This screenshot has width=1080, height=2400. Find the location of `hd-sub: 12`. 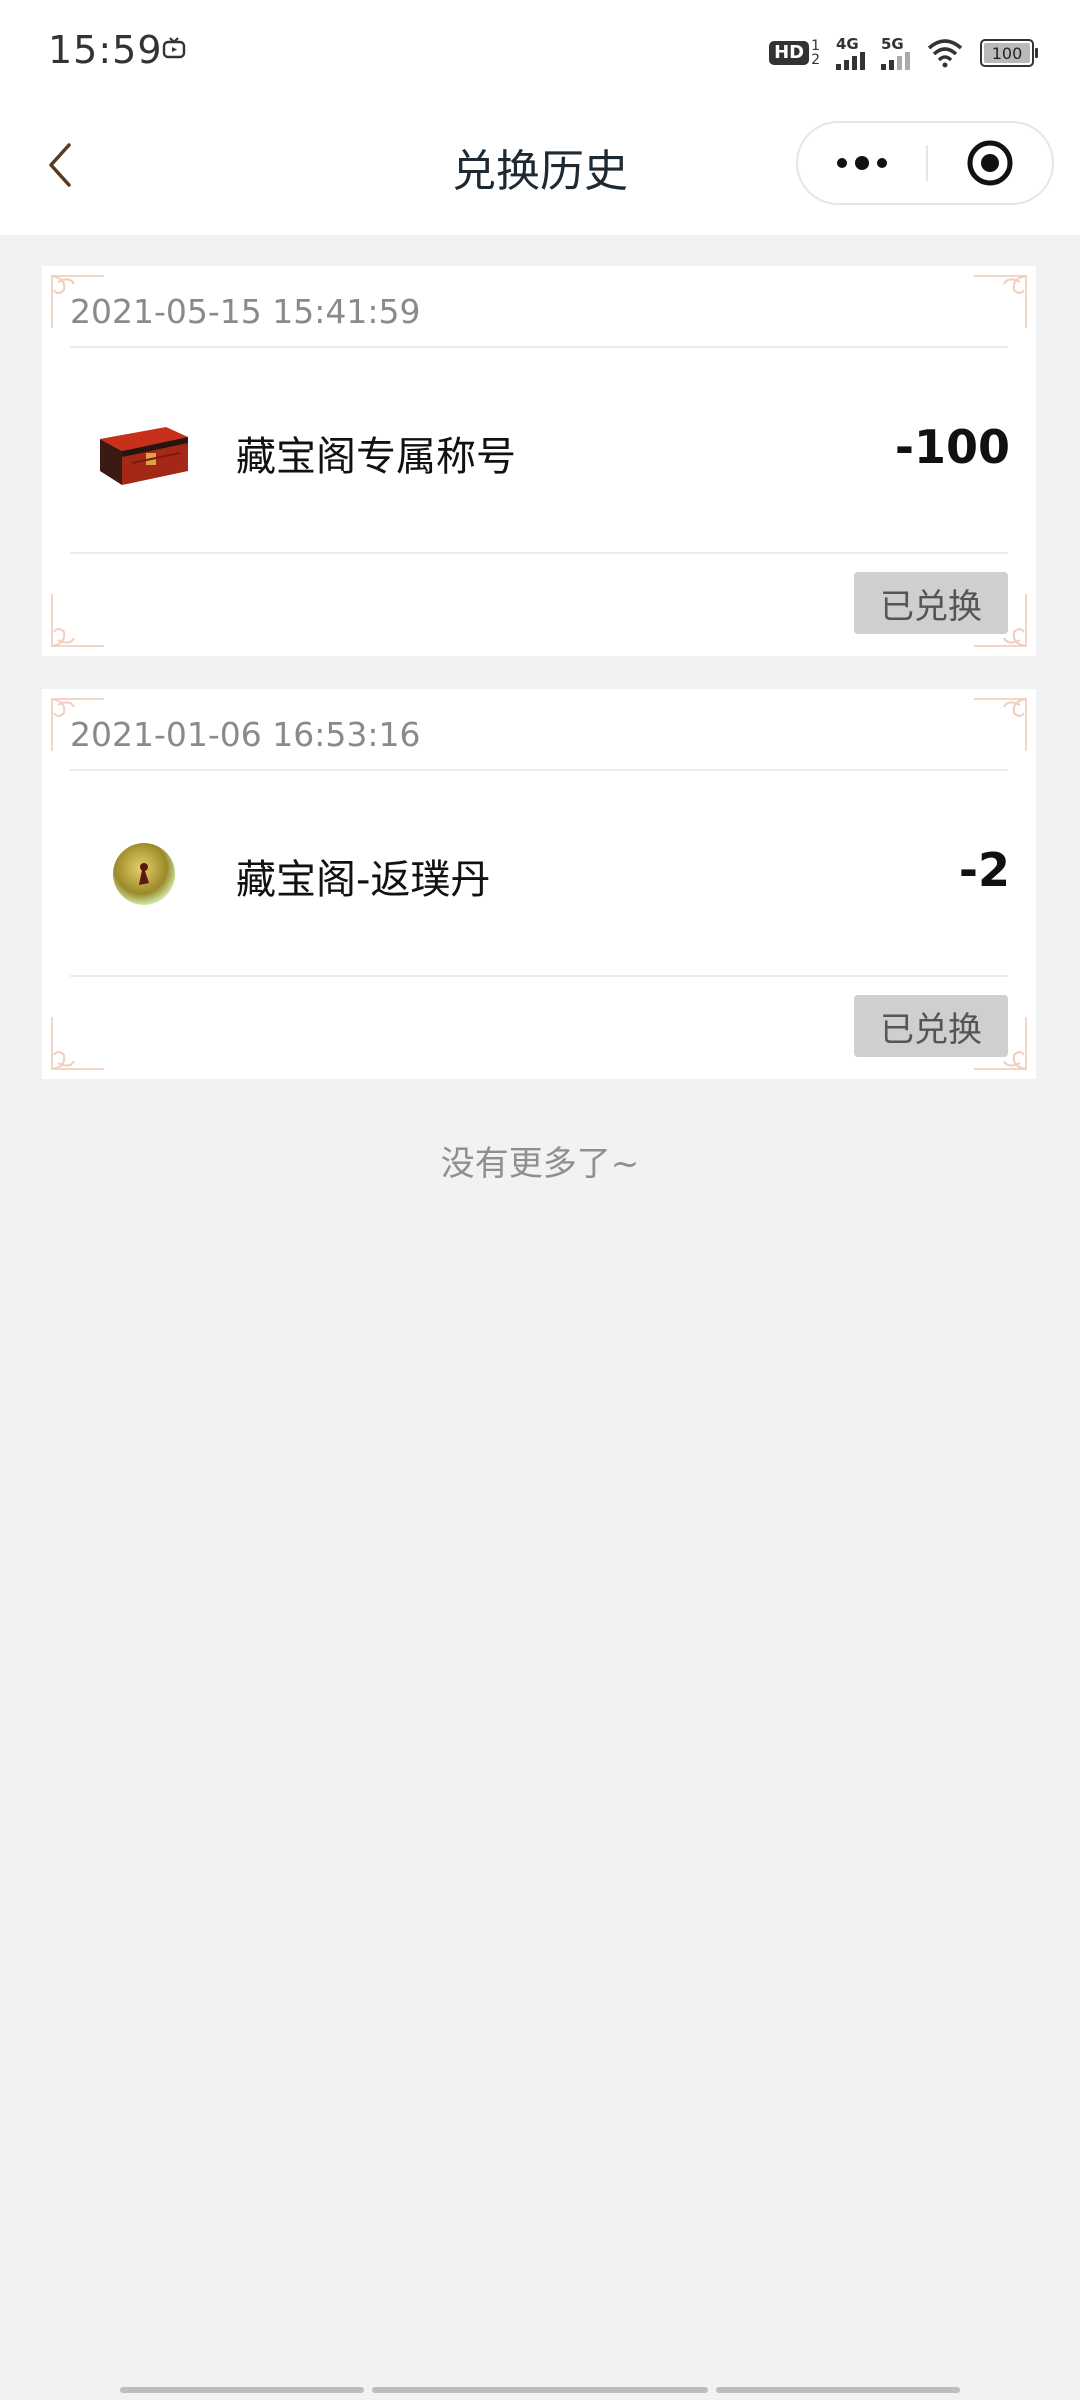

hd-sub: 12 is located at coordinates (815, 53).